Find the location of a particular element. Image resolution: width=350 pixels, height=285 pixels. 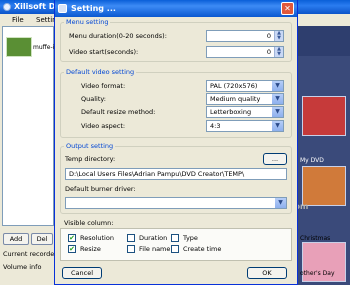

output-setting-title: Output setting is located at coordinates (90, 146).